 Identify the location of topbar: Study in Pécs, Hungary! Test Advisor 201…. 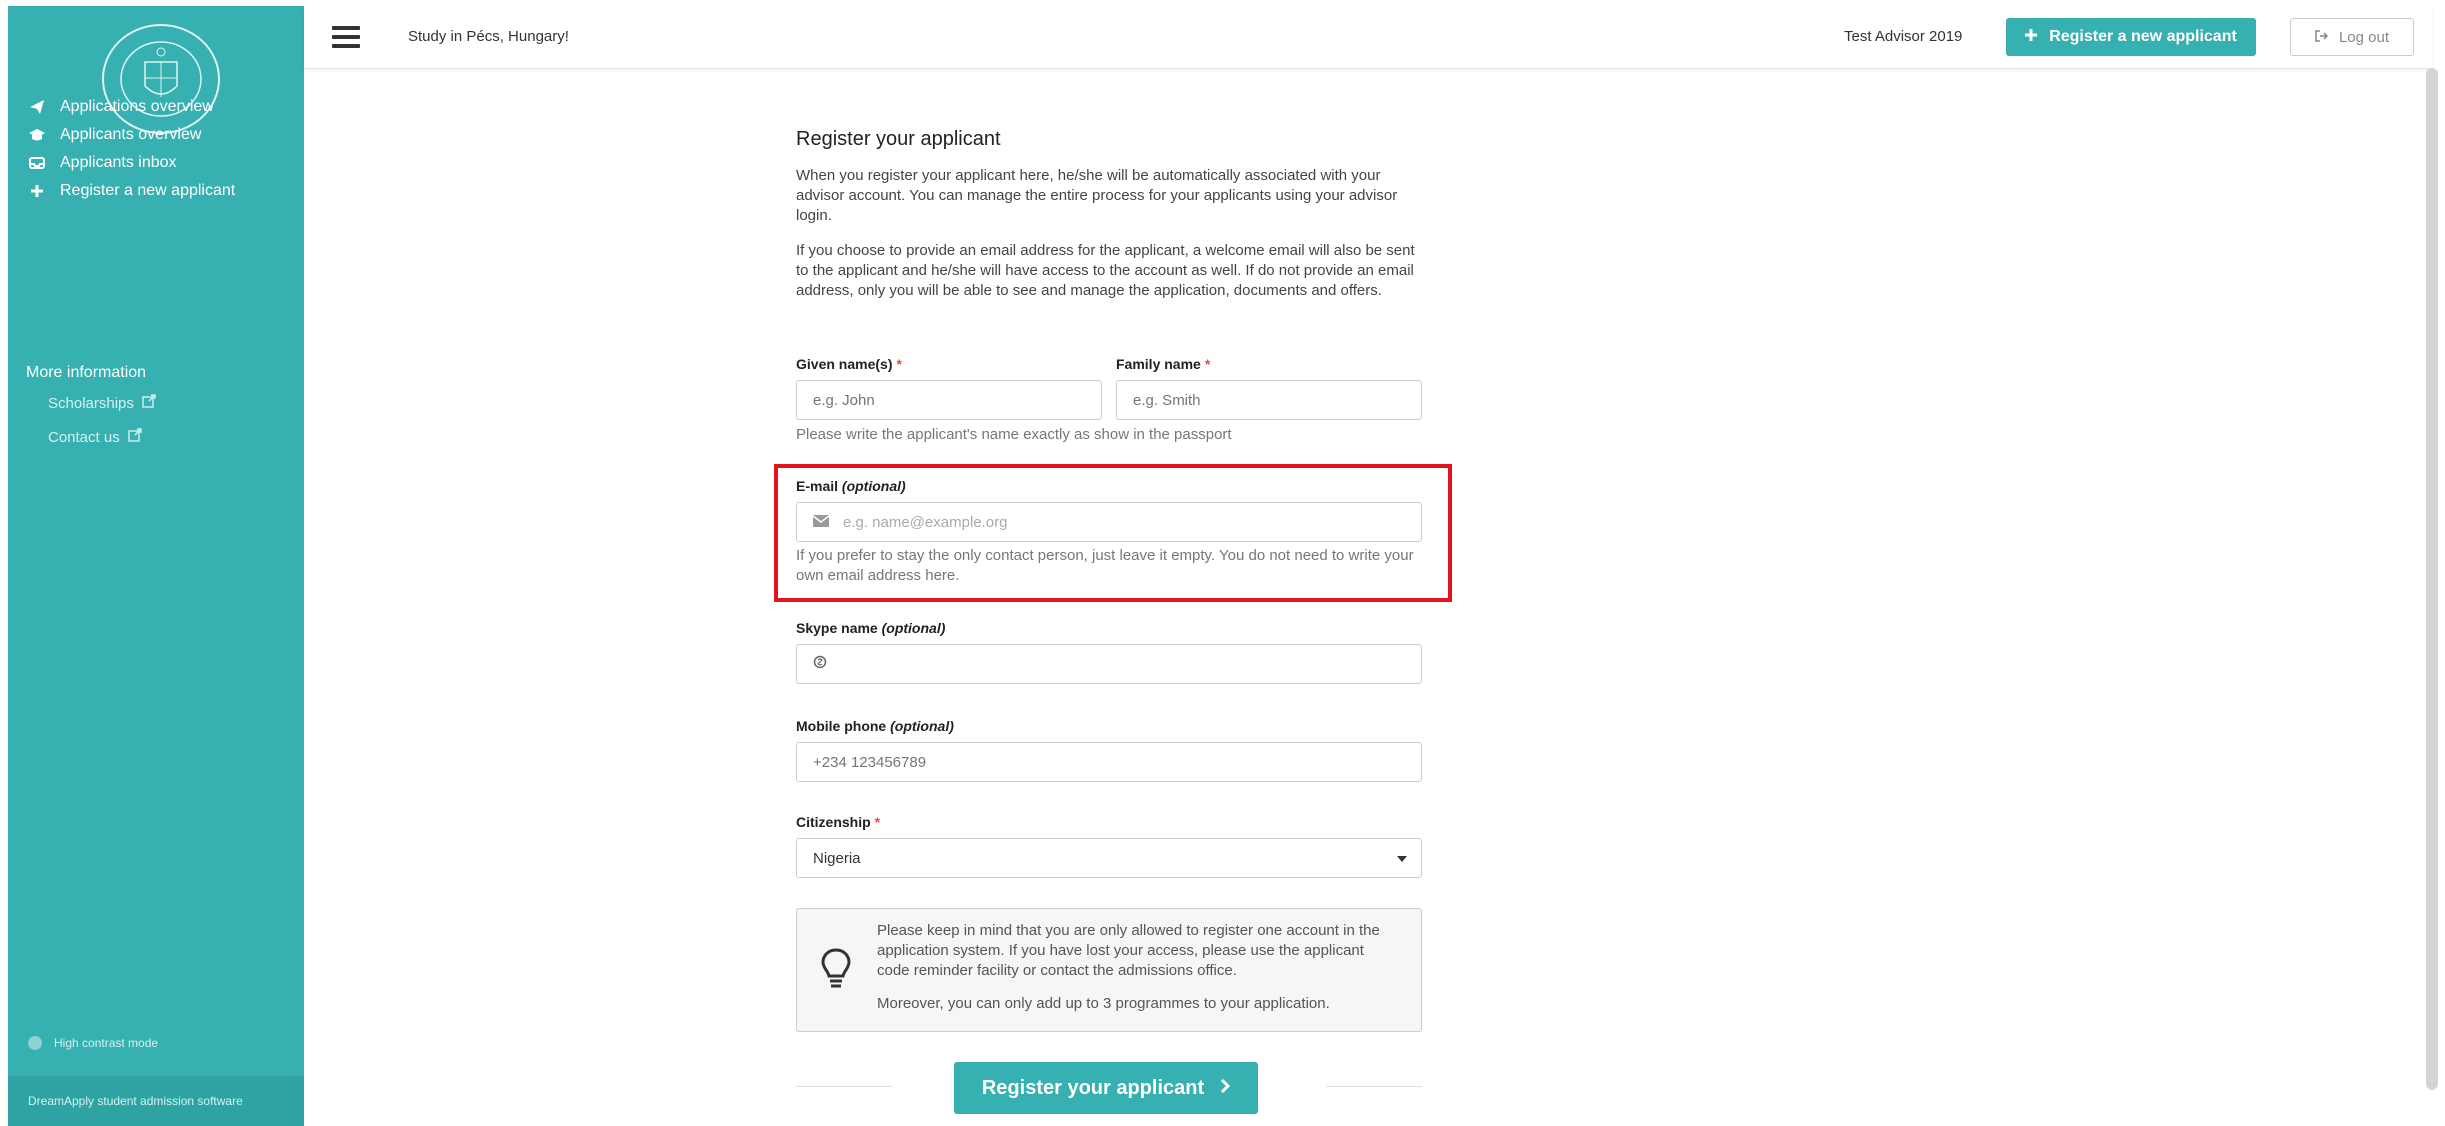
(1368, 37).